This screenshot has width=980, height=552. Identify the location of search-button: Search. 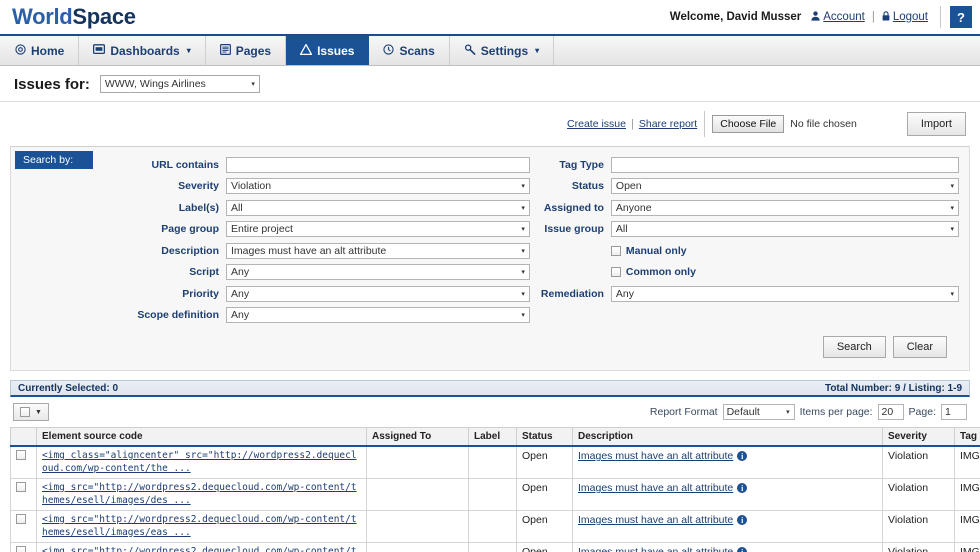
(854, 347).